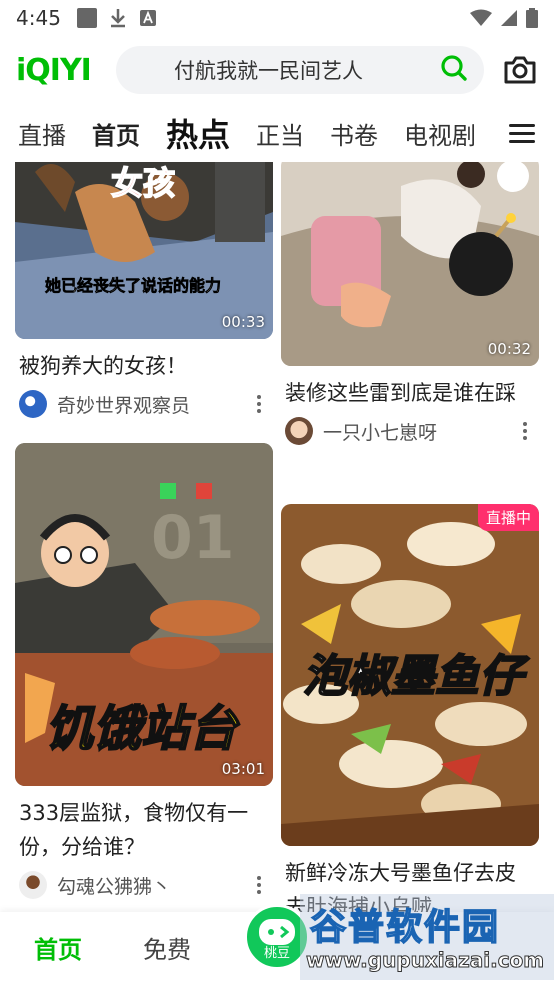  What do you see at coordinates (141, 729) in the screenshot?
I see `thumbnail-title-overlay: 饥饿站台` at bounding box center [141, 729].